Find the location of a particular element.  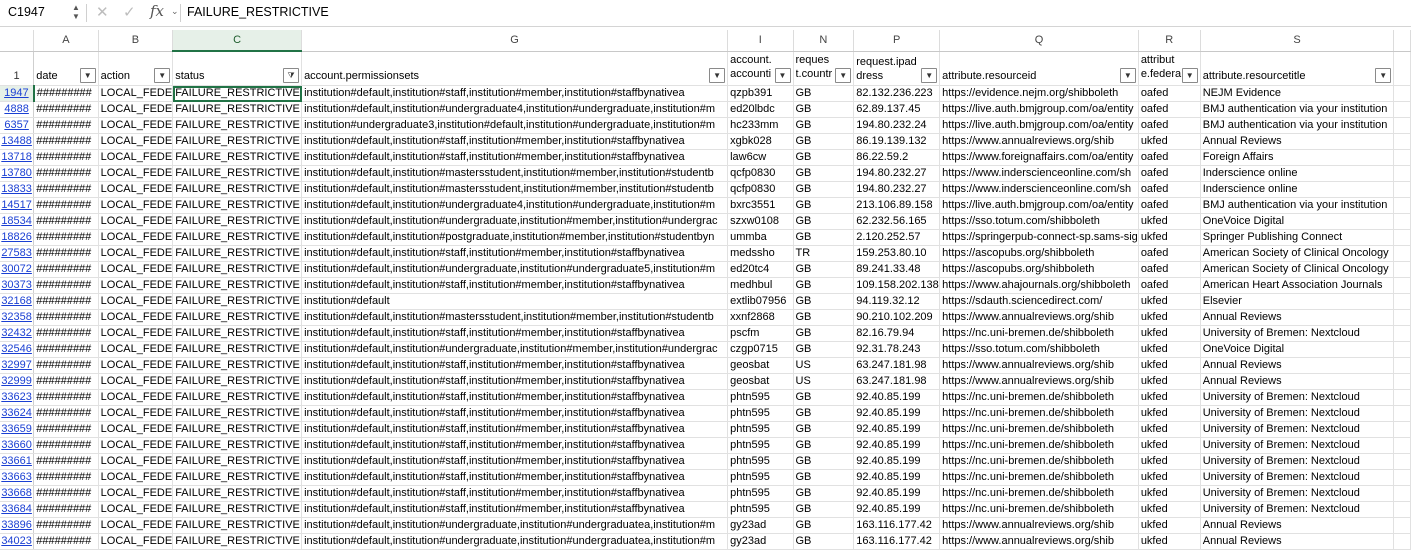

row-number: 32997 is located at coordinates (17, 365).